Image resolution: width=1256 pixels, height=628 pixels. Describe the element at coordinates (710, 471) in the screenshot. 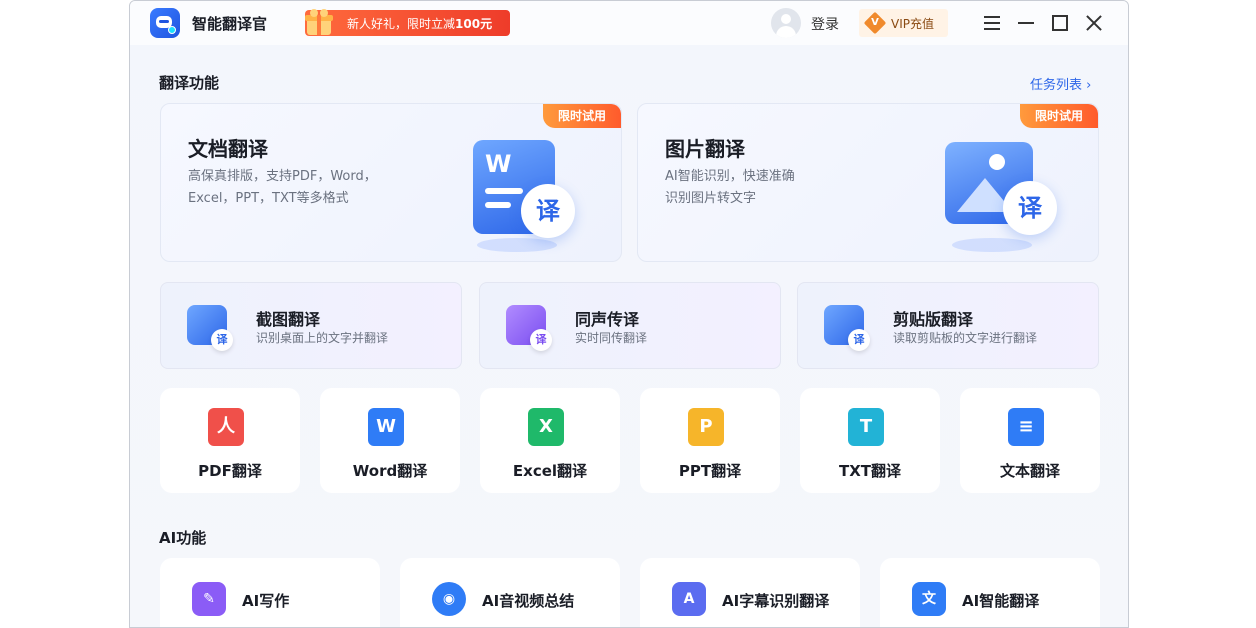

I see `card-label: PPT翻译` at that location.